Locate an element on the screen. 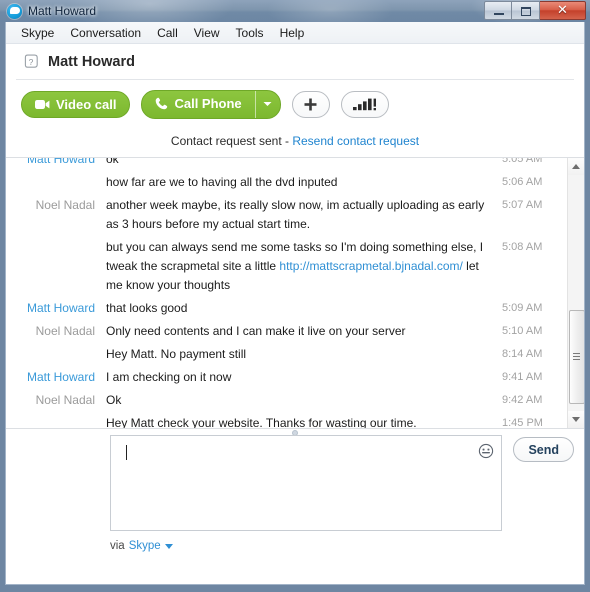  message-text: I am checking on it now is located at coordinates (169, 377).